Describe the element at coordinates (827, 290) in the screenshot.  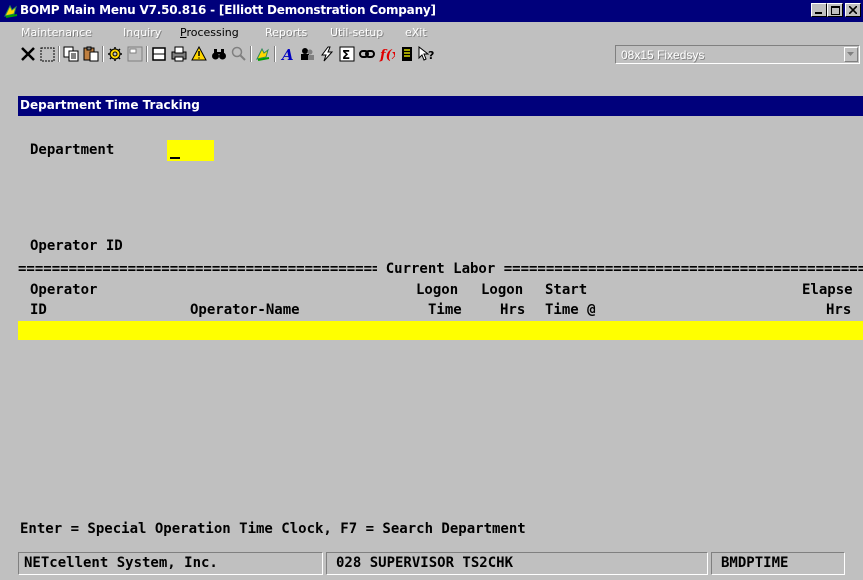
I see `col-elapse: Elapse` at that location.